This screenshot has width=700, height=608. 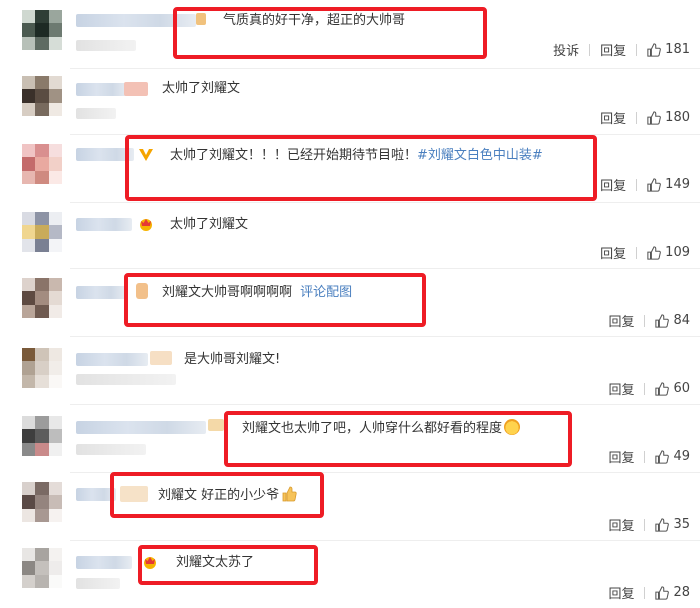 What do you see at coordinates (681, 388) in the screenshot?
I see `like-count: 60` at bounding box center [681, 388].